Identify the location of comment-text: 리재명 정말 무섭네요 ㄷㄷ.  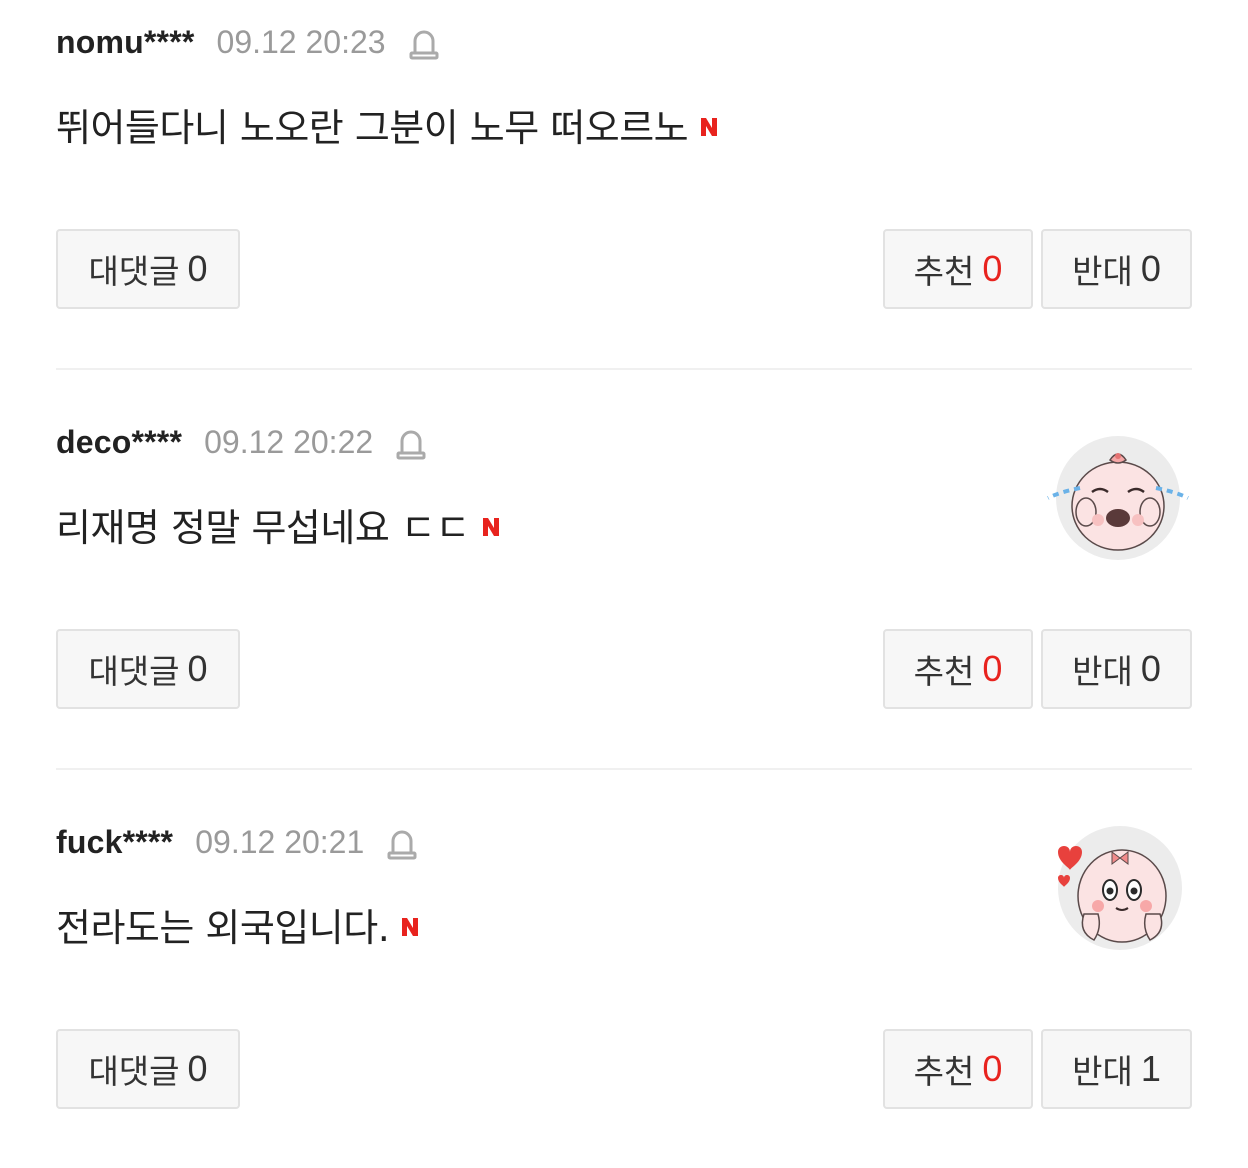
(263, 527).